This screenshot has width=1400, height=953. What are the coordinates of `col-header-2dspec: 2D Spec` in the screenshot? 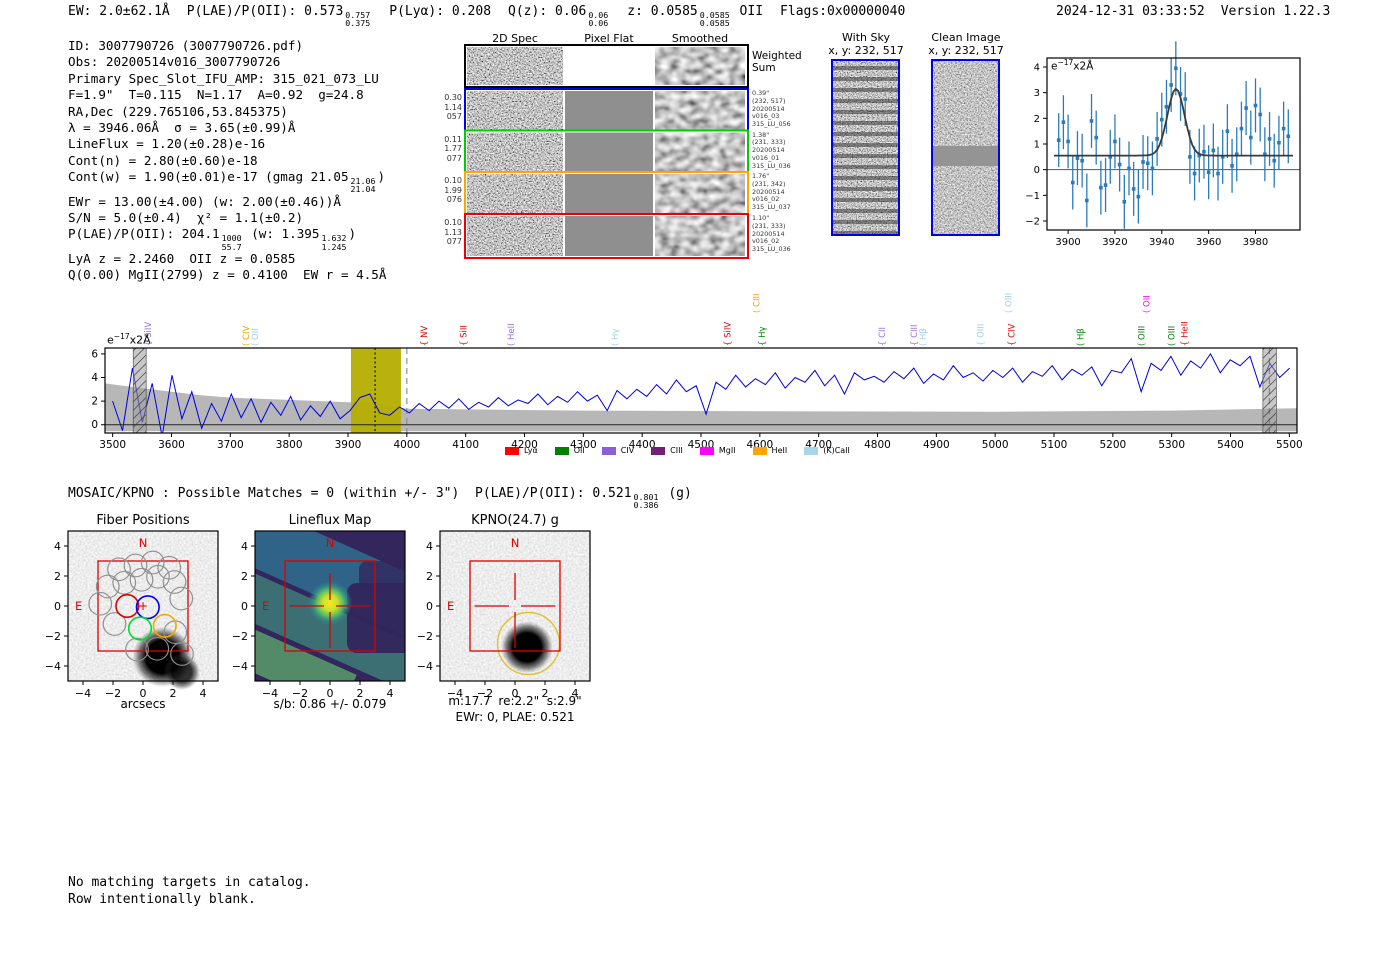 It's located at (515, 38).